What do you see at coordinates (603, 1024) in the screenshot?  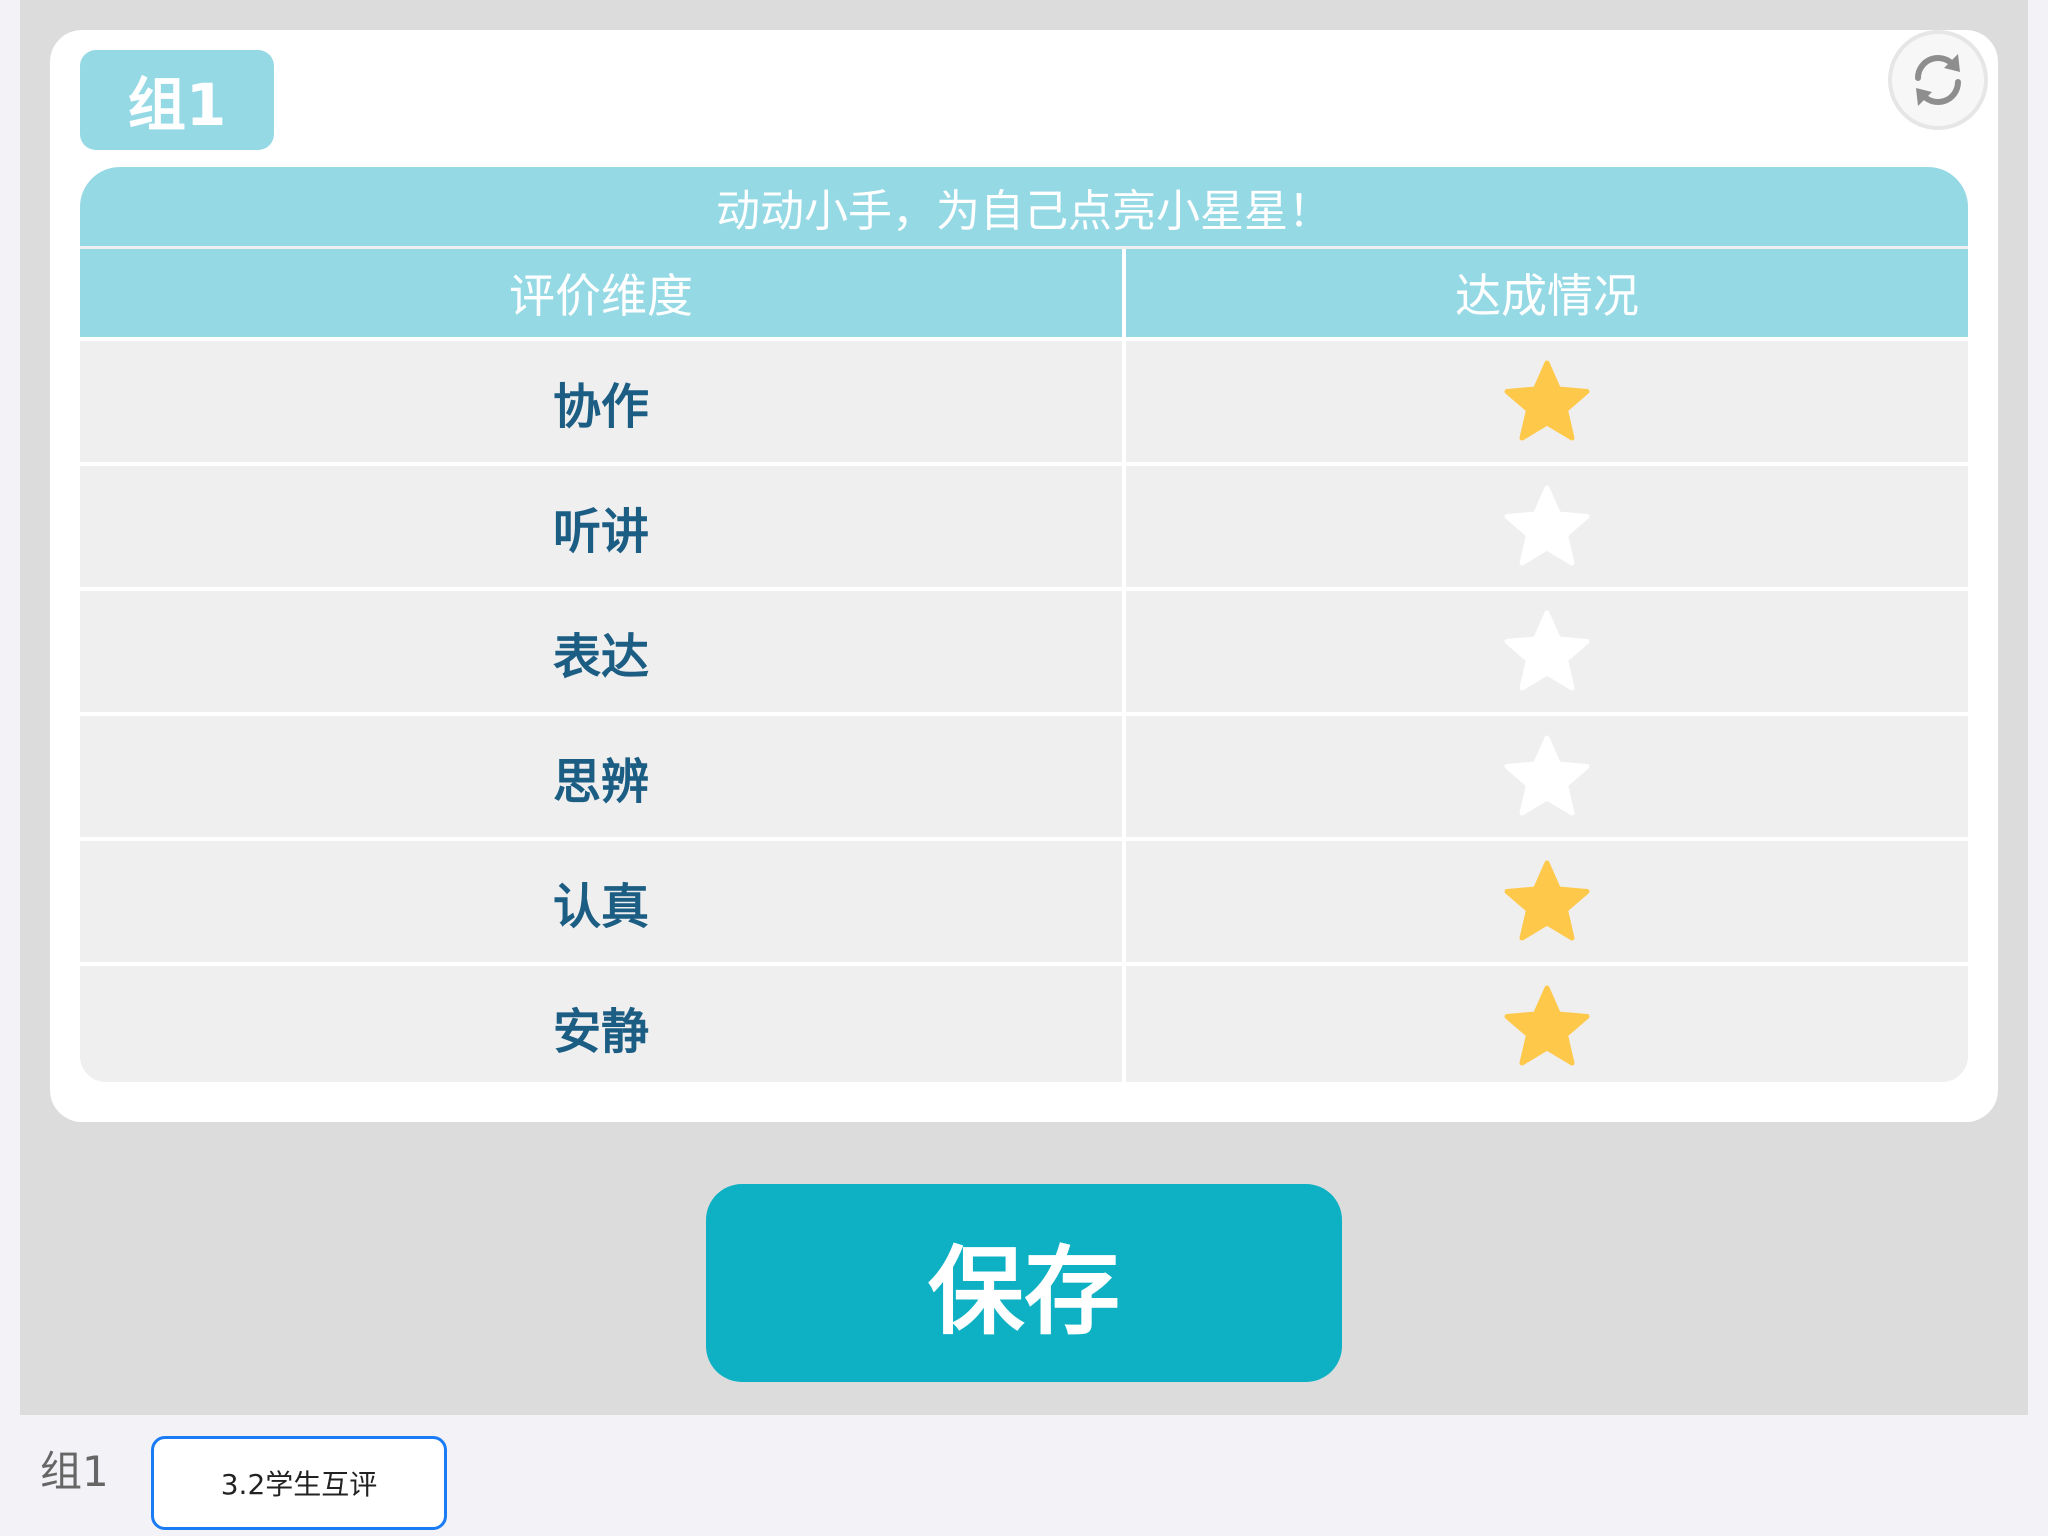 I see `row-label: 安静` at bounding box center [603, 1024].